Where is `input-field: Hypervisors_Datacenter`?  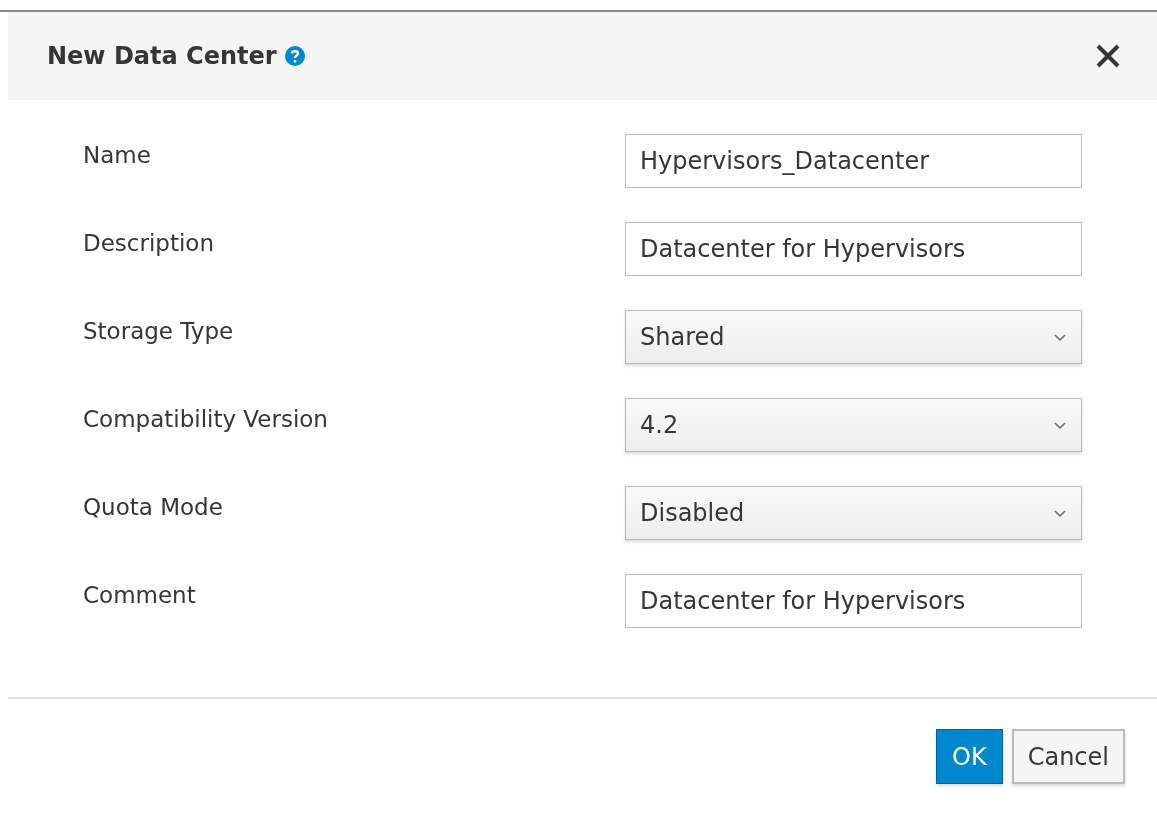 input-field: Hypervisors_Datacenter is located at coordinates (853, 161).